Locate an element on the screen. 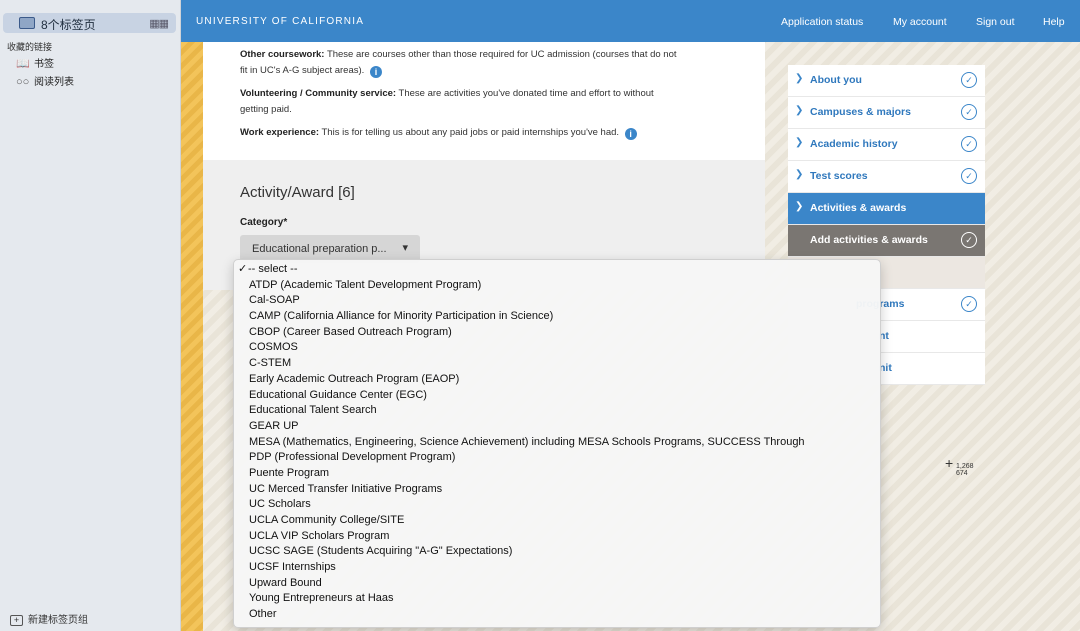 The width and height of the screenshot is (1080, 631). dropdown-option: Upward Bound is located at coordinates (557, 584).